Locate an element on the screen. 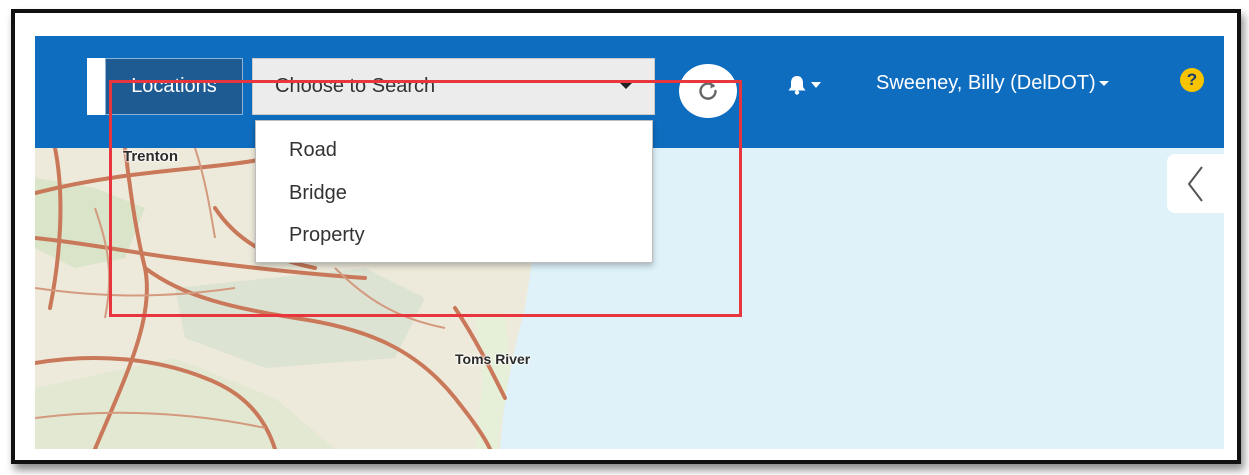 The image size is (1249, 475). chevron-left-icon is located at coordinates (1195, 183).